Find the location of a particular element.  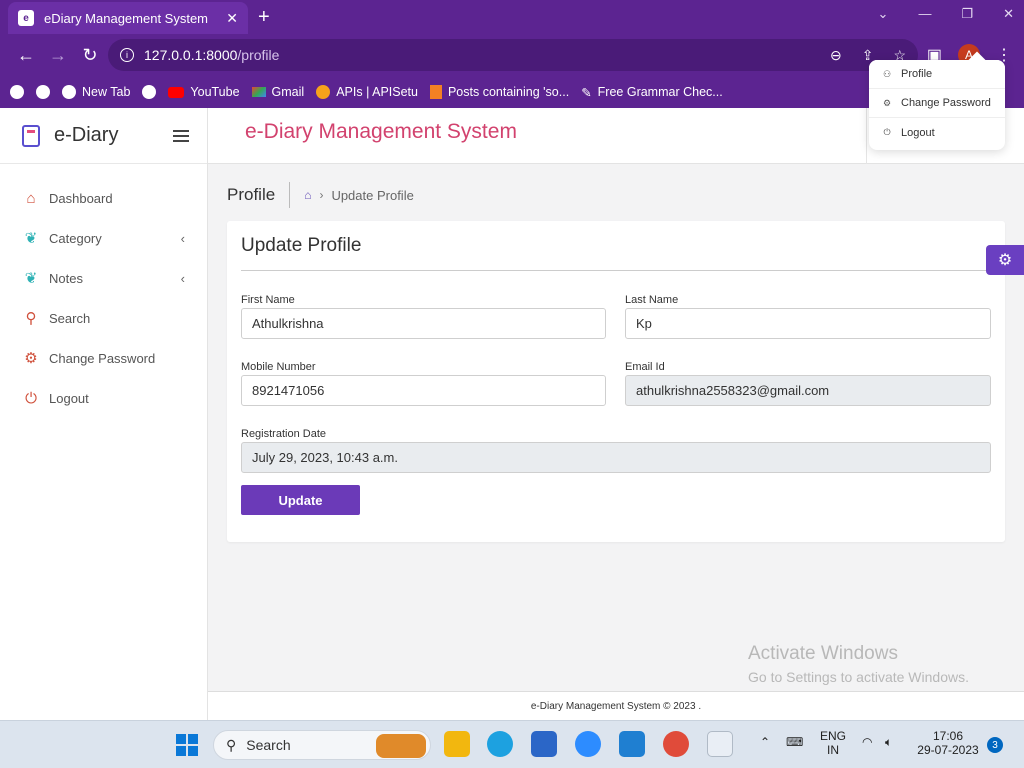

tray-overflow-icon: ⌃ is located at coordinates (765, 742).